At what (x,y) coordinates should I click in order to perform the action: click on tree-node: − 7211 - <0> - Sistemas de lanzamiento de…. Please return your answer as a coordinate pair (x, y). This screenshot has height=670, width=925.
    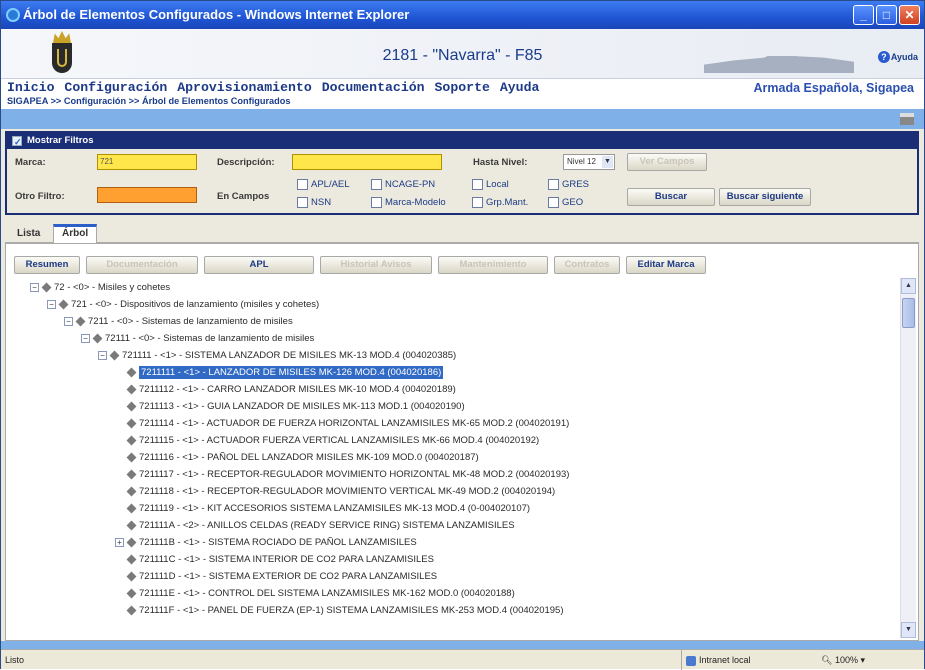
    Looking at the image, I should click on (178, 322).